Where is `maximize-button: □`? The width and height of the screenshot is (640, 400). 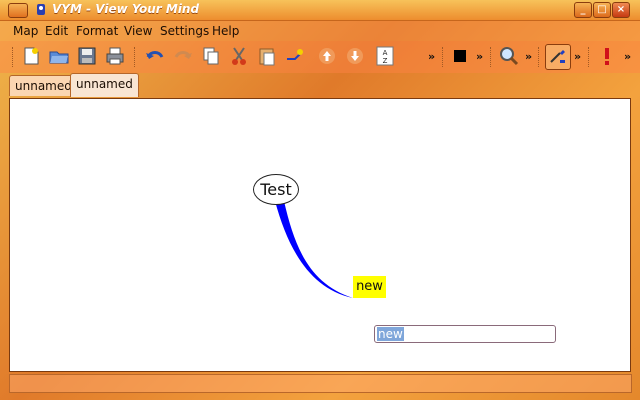
maximize-button: □ is located at coordinates (602, 10).